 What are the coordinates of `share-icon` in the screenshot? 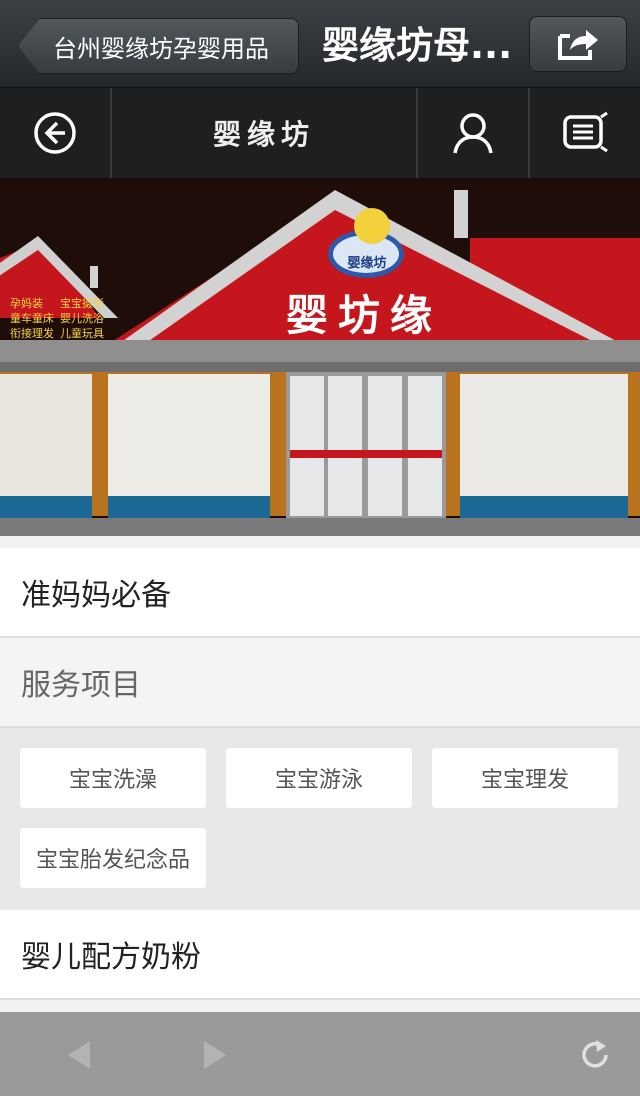 It's located at (578, 45).